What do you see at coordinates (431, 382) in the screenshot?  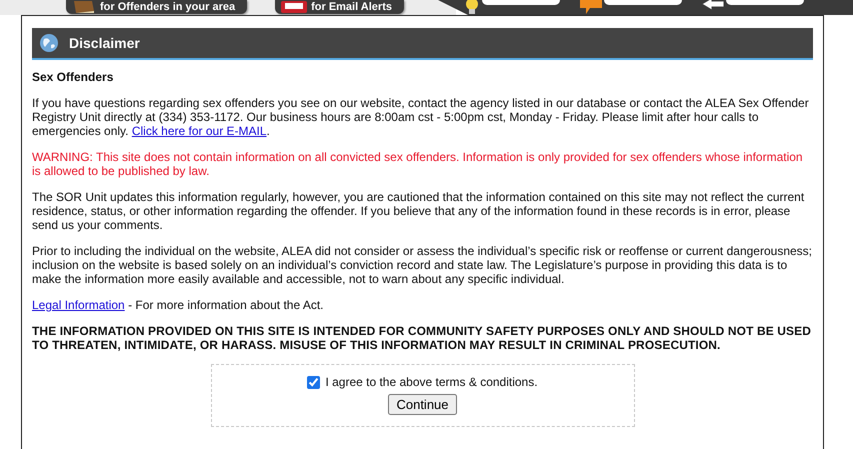 I see `checkbox-label: I agree to the above terms & conditions.` at bounding box center [431, 382].